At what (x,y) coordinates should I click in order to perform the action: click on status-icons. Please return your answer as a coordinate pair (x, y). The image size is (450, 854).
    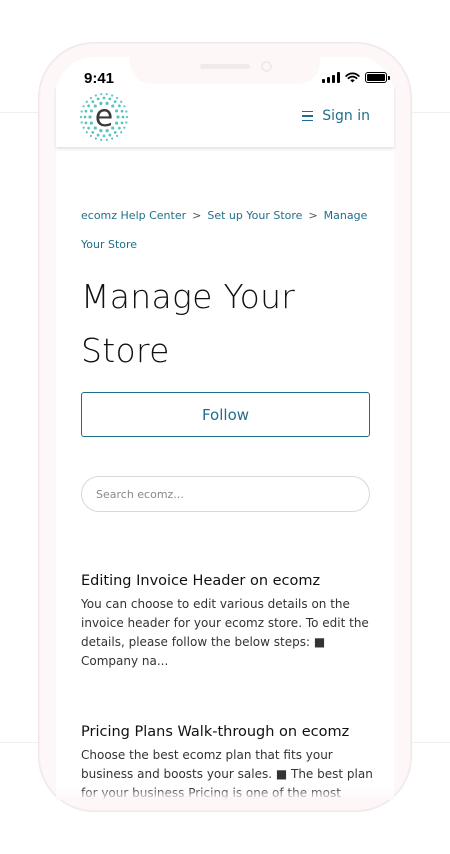
    Looking at the image, I should click on (356, 77).